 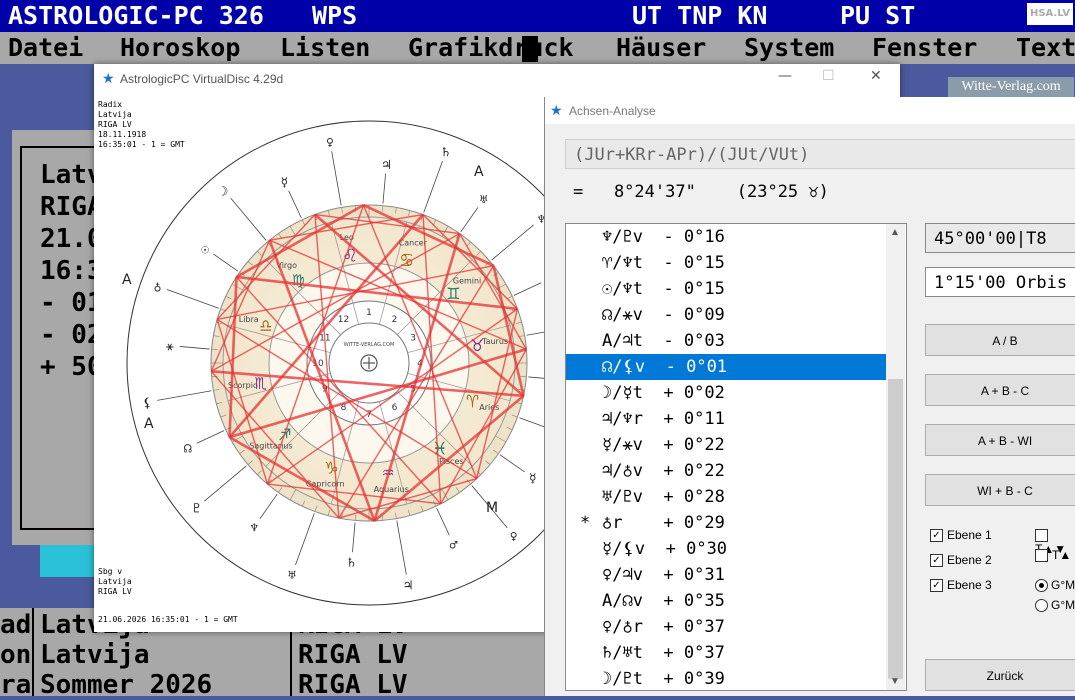 I want to click on a-plus-b-minus-wi-button: A + B - WI, so click(x=1000, y=440).